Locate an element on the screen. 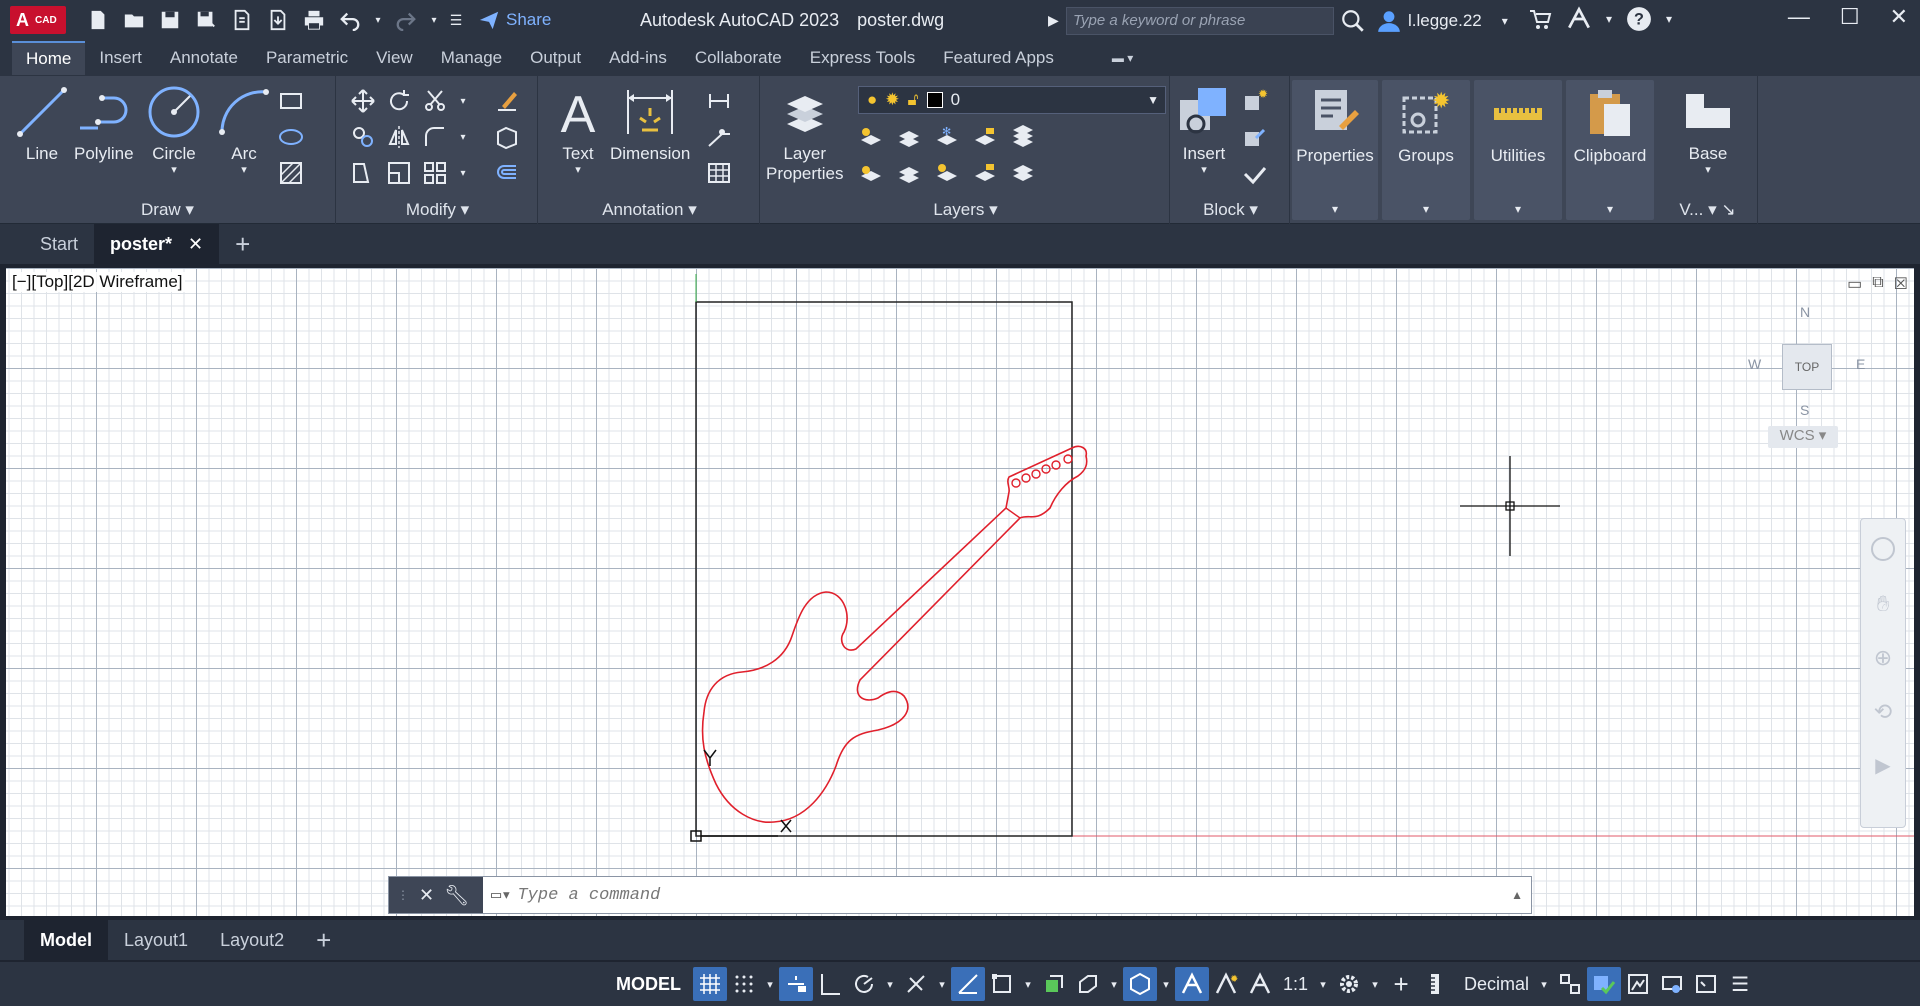 The width and height of the screenshot is (1920, 1006). orbit-icon: ⟲ is located at coordinates (1883, 711).